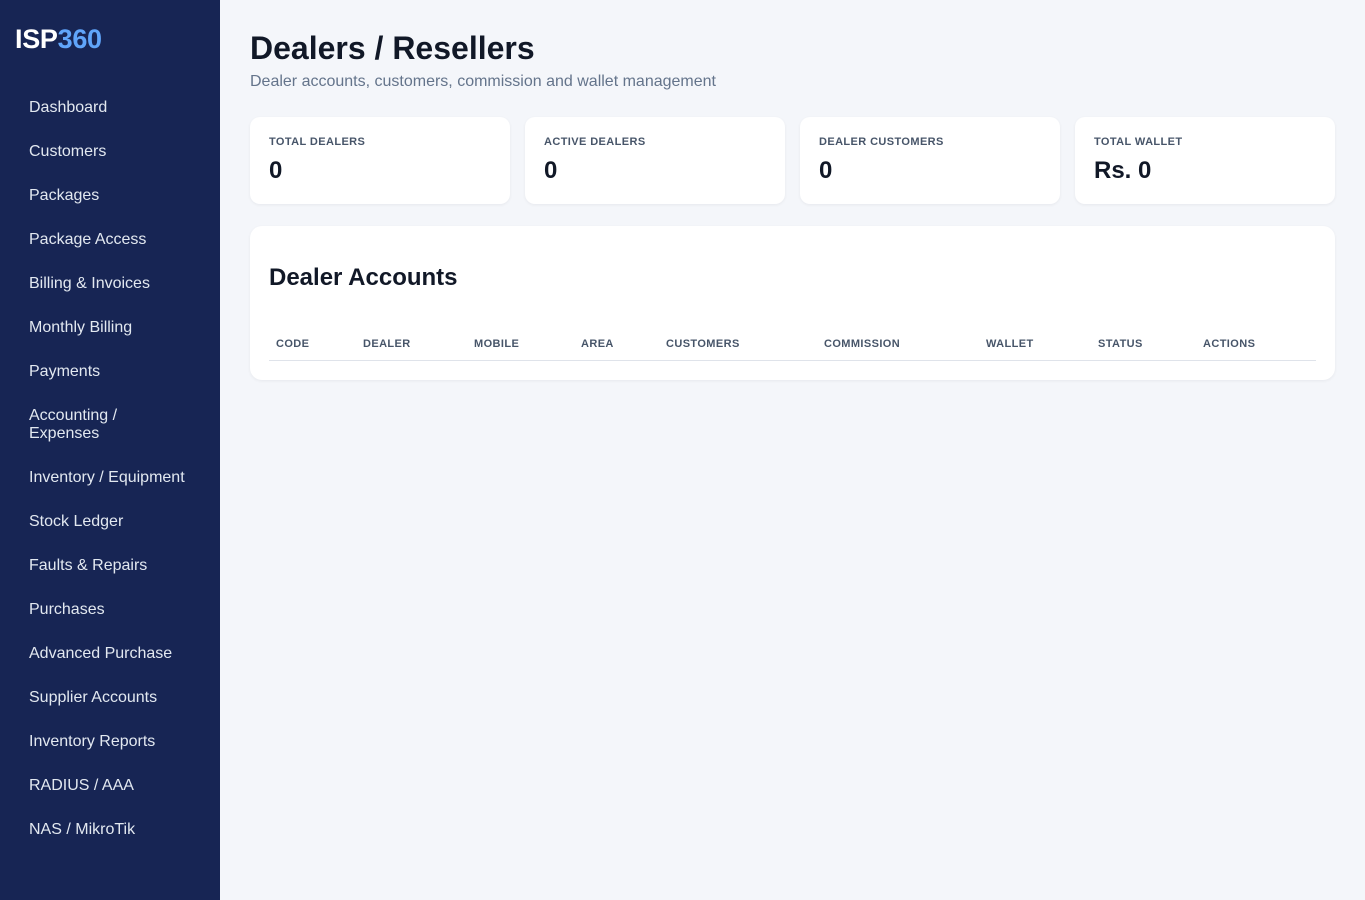  I want to click on page-title: Dealers / Resellers, so click(392, 48).